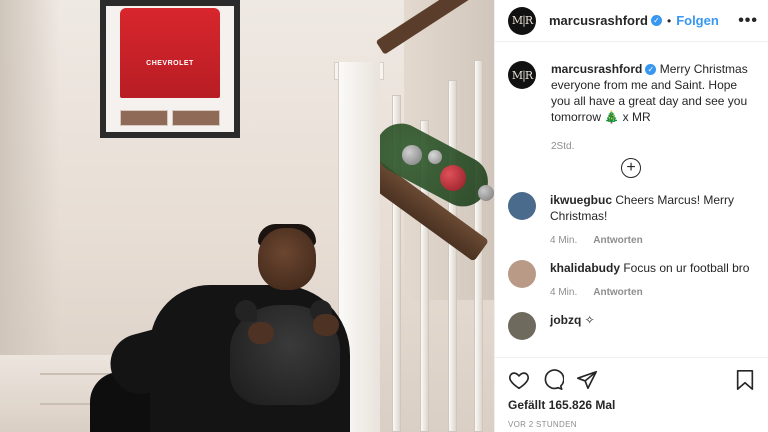 The height and width of the screenshot is (432, 768). I want to click on dog-ear, so click(246, 311).